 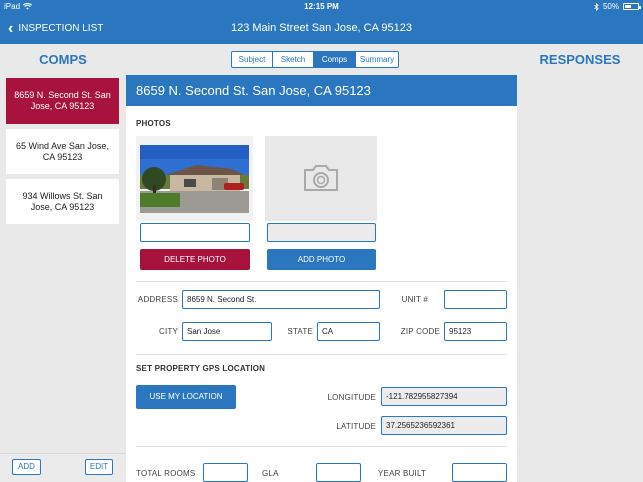 What do you see at coordinates (168, 331) in the screenshot?
I see `city-label: CITY` at bounding box center [168, 331].